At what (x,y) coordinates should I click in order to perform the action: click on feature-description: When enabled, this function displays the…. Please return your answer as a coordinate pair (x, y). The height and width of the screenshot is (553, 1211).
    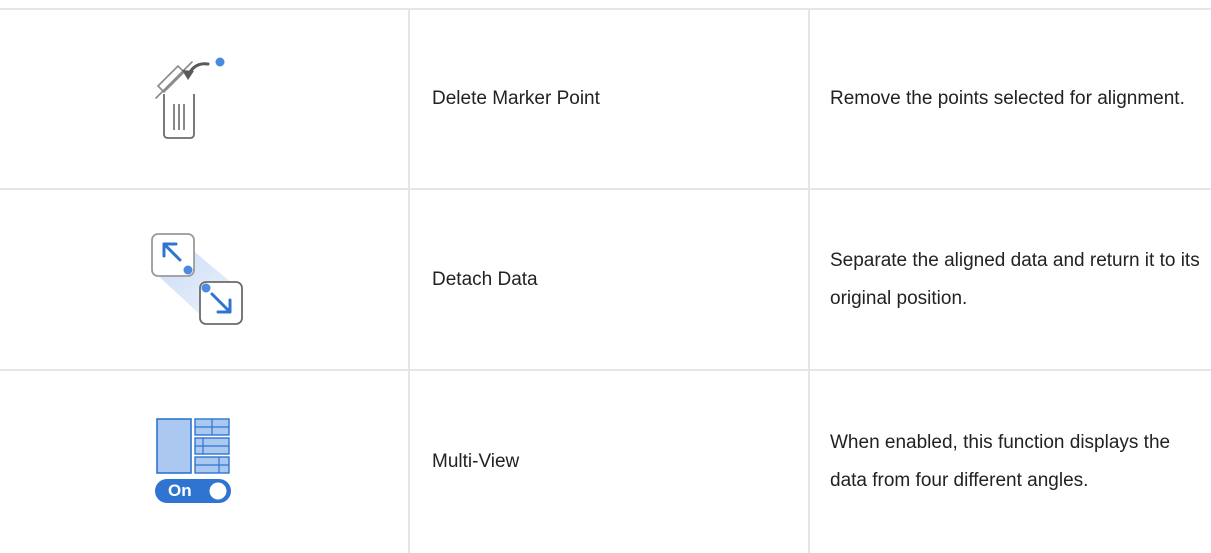
    Looking at the image, I should click on (1000, 461).